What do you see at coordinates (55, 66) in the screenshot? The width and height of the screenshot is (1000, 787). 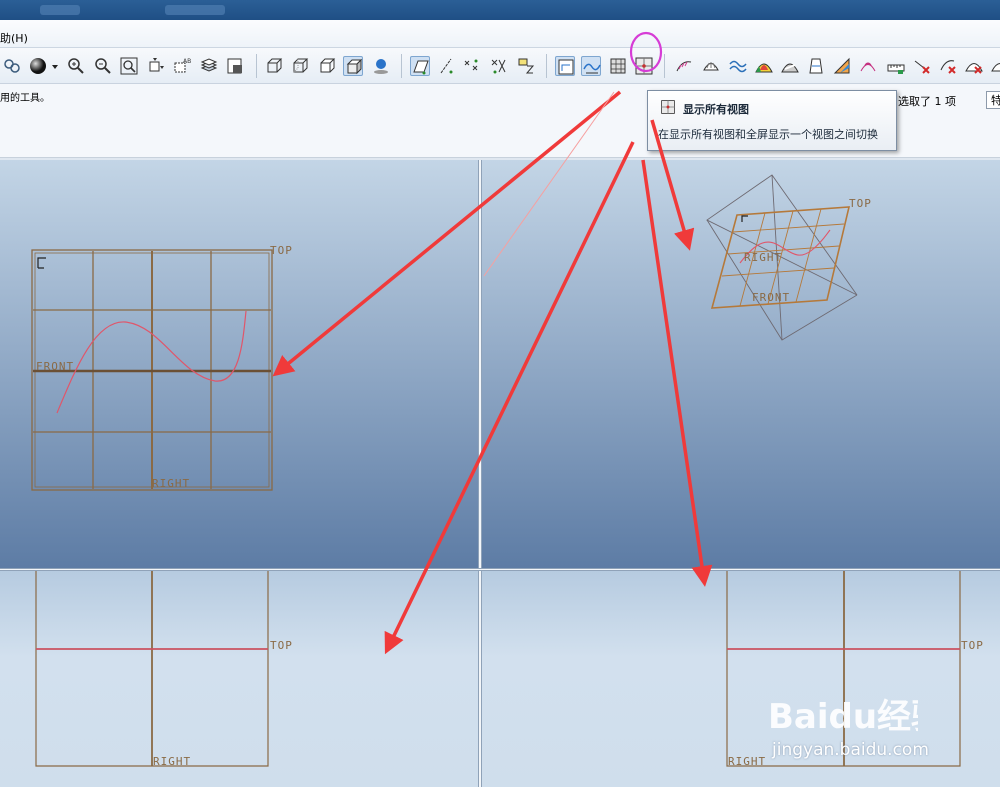 I see `dropdown-arrow-icon` at bounding box center [55, 66].